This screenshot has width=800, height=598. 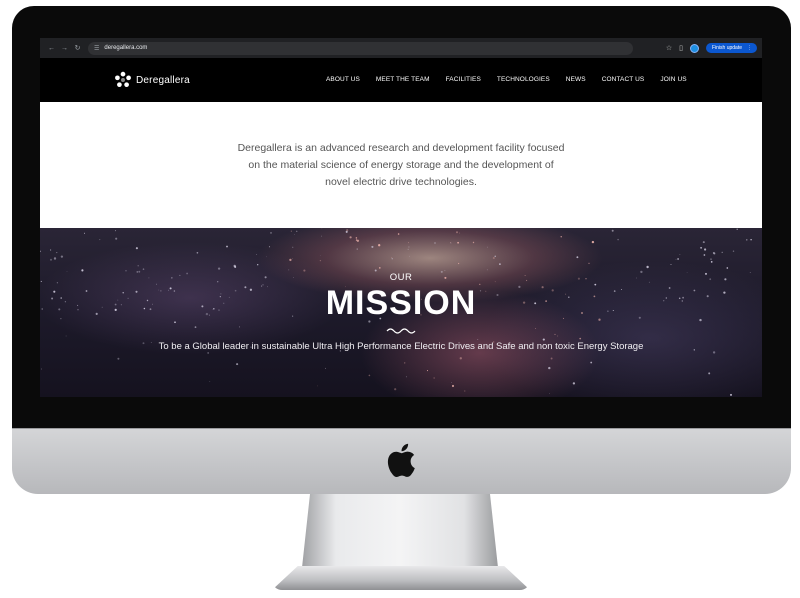 I want to click on toolbar-actions: ☆ ▯ Finish update ⋮, so click(x=711, y=48).